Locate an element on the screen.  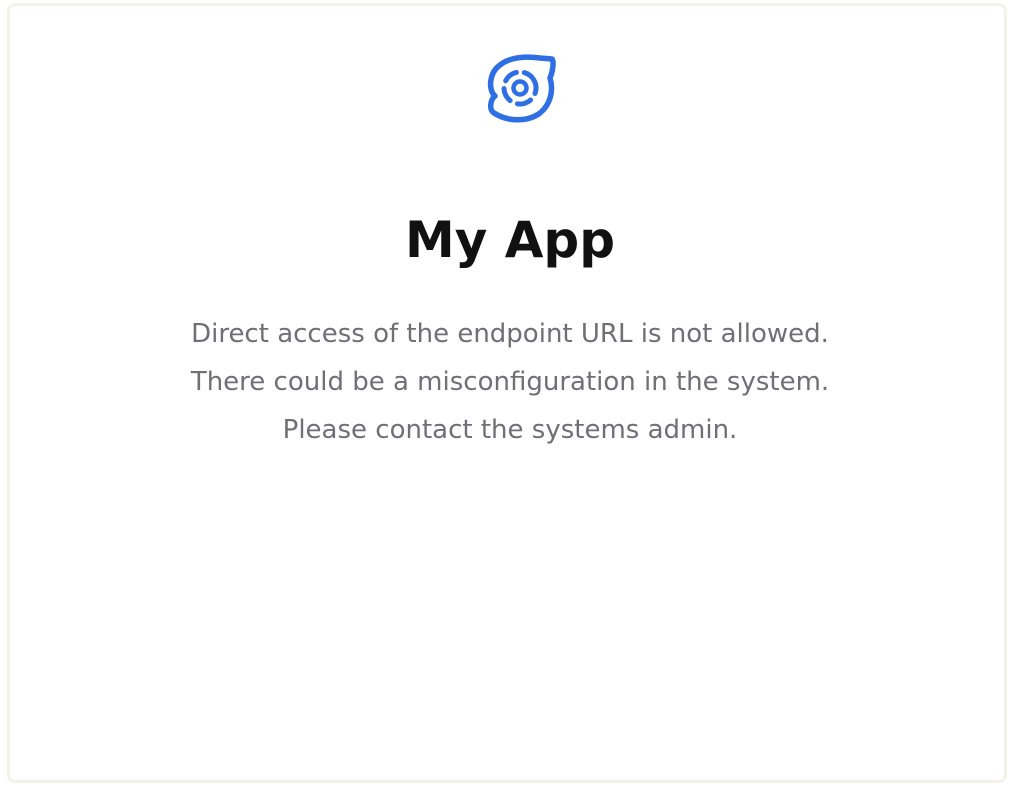
page-title: My App is located at coordinates (510, 240).